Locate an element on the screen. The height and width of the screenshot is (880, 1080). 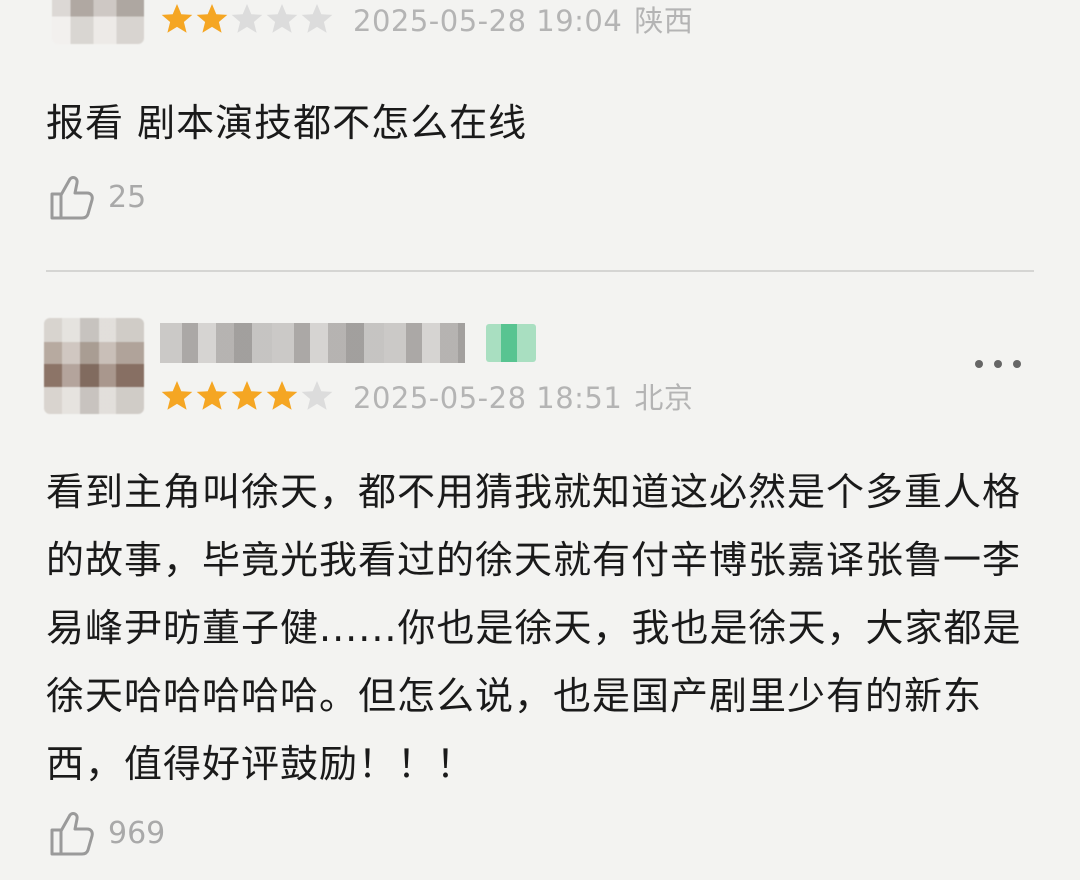
review-meta: 2025-05-28 19:04 陕西 is located at coordinates (426, 19).